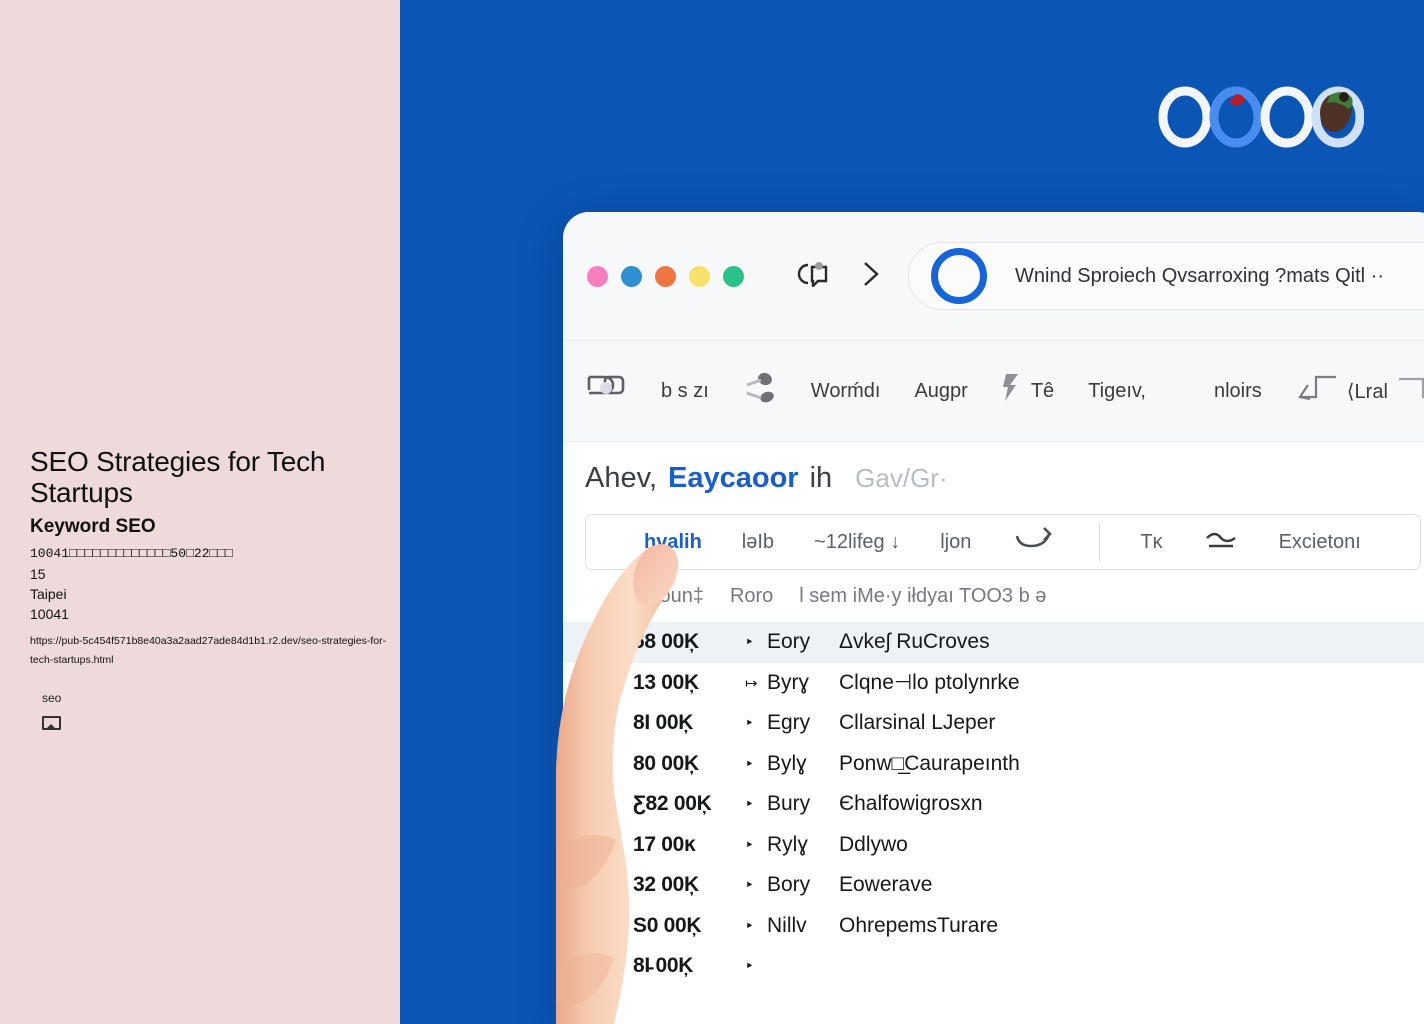  I want to click on article-subtitle: Keyword SEO, so click(93, 526).